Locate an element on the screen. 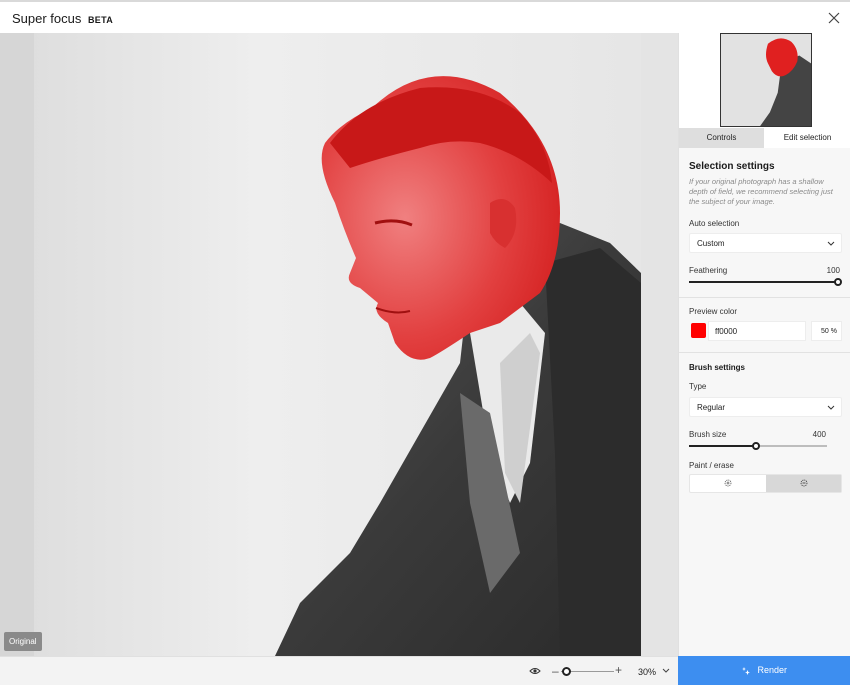  brush-type-value: Regular is located at coordinates (711, 407).